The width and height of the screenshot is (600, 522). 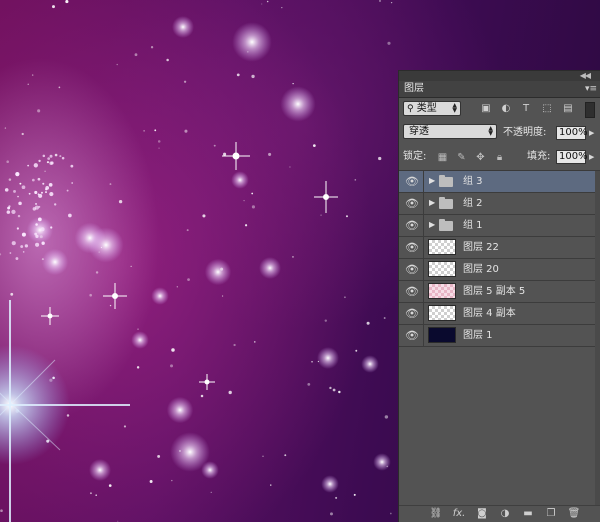 I want to click on image-filter-icon: ▣, so click(x=486, y=109).